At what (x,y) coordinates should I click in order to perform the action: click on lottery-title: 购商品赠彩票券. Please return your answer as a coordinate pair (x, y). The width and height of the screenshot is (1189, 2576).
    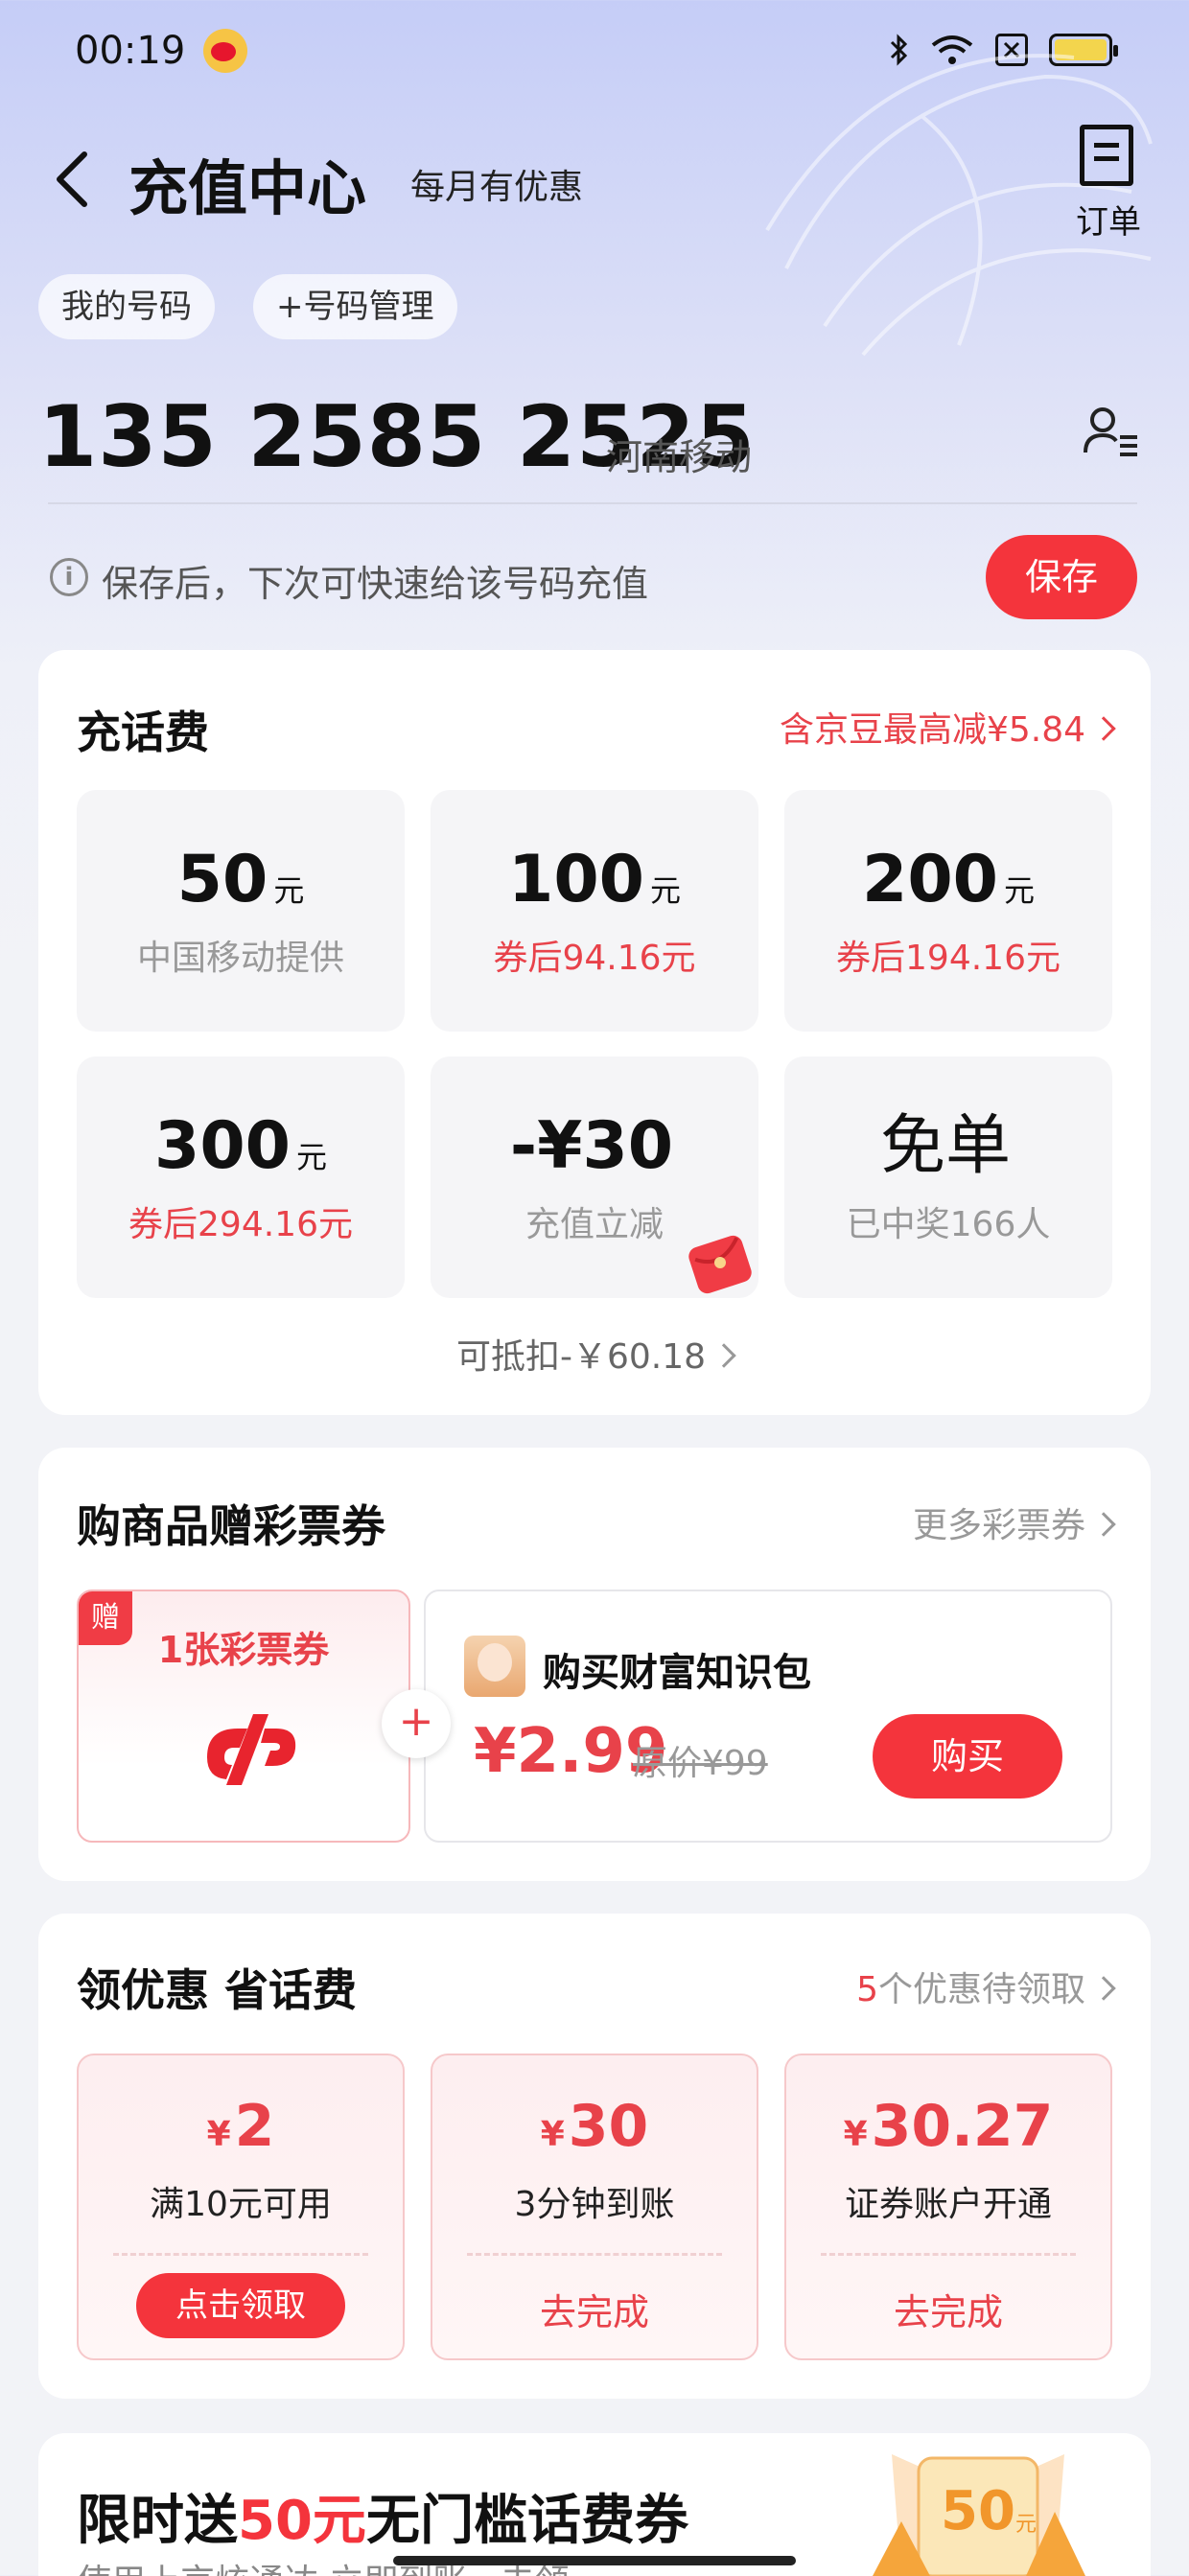
    Looking at the image, I should click on (231, 1526).